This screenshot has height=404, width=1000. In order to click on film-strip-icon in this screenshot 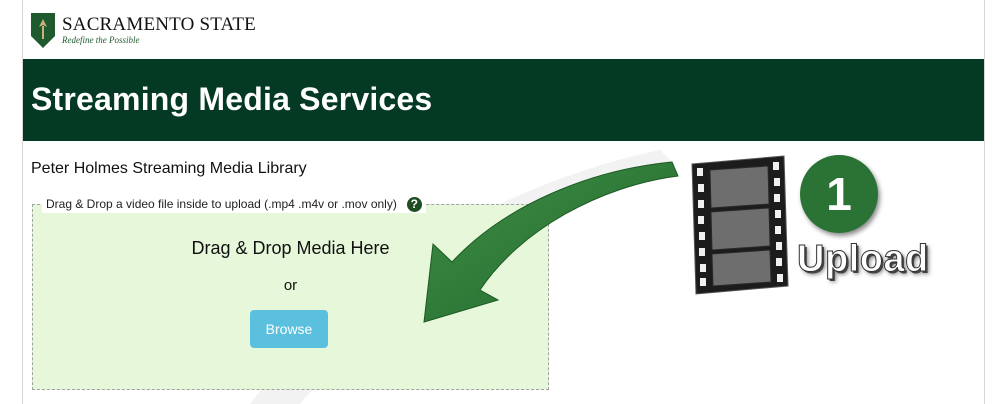, I will do `click(740, 225)`.